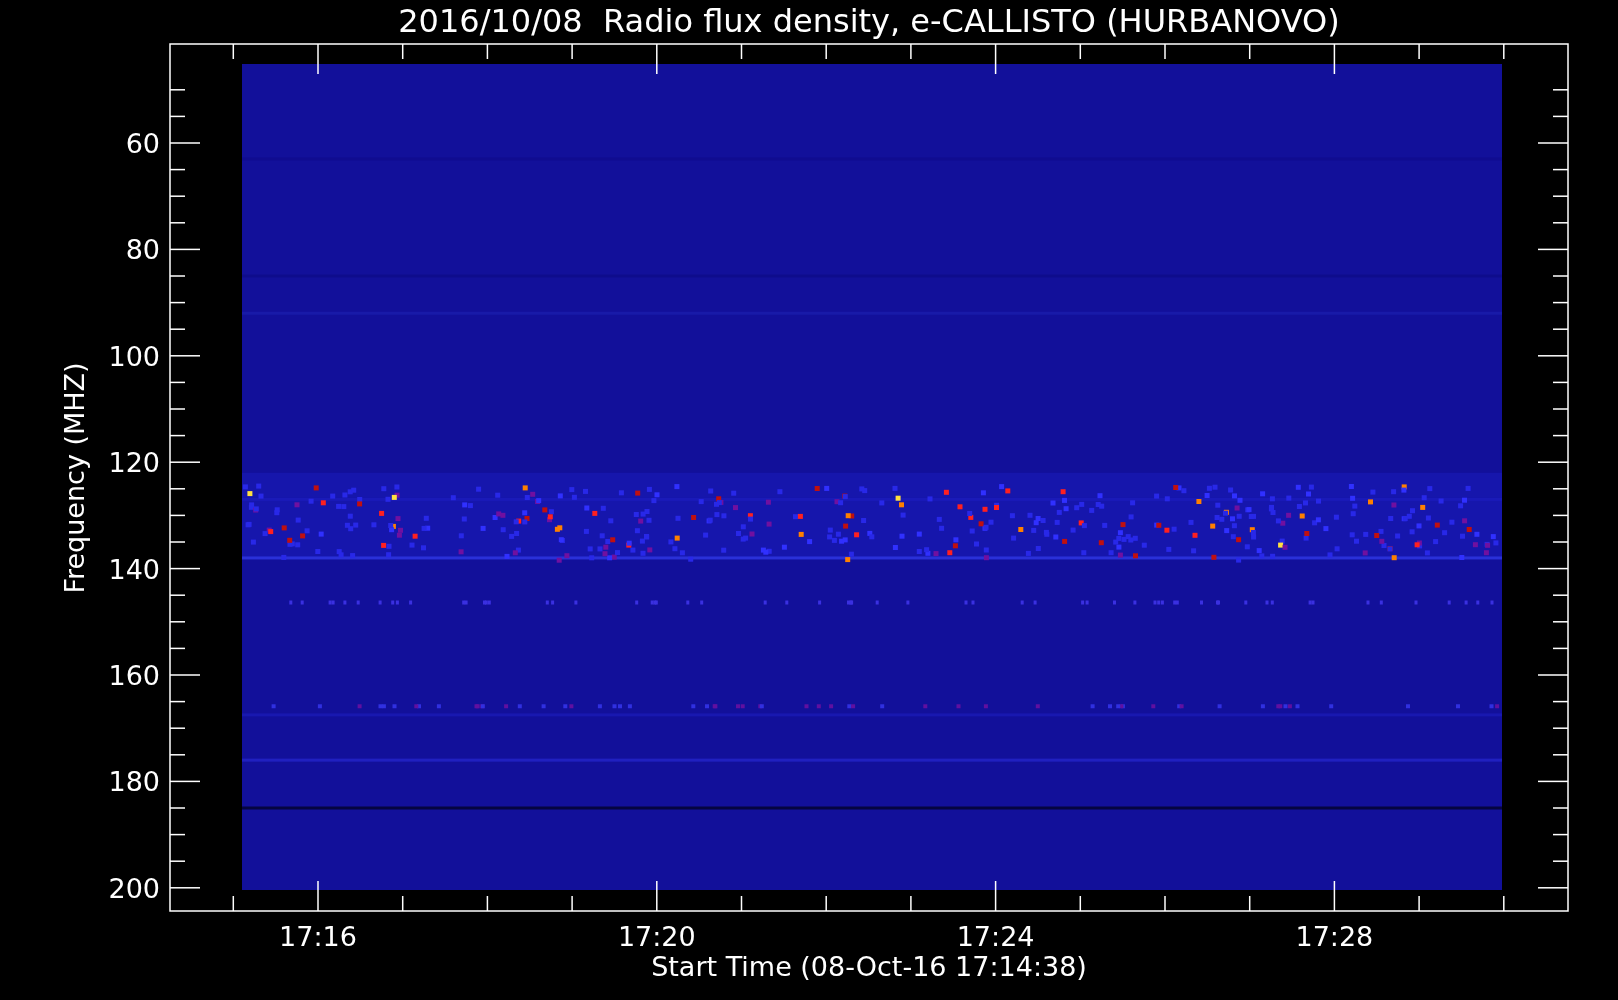 Image resolution: width=1618 pixels, height=1000 pixels. I want to click on tick-label: 180, so click(134, 782).